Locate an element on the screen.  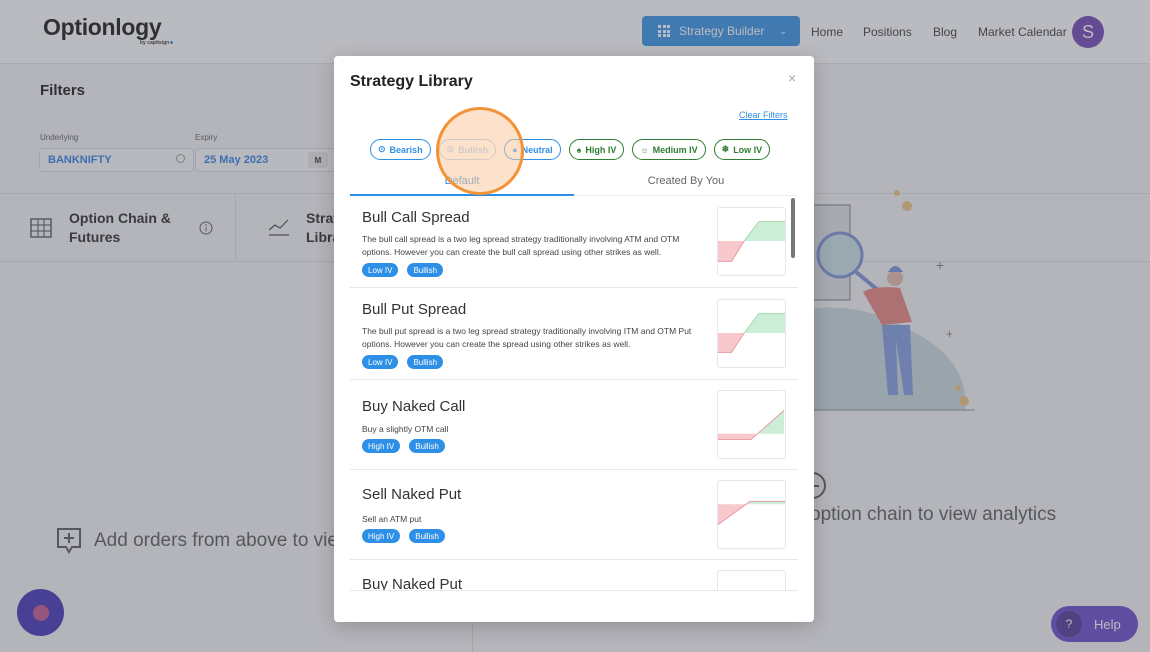
chip-medium-iv: ☼ Medium IV is located at coordinates (669, 149).